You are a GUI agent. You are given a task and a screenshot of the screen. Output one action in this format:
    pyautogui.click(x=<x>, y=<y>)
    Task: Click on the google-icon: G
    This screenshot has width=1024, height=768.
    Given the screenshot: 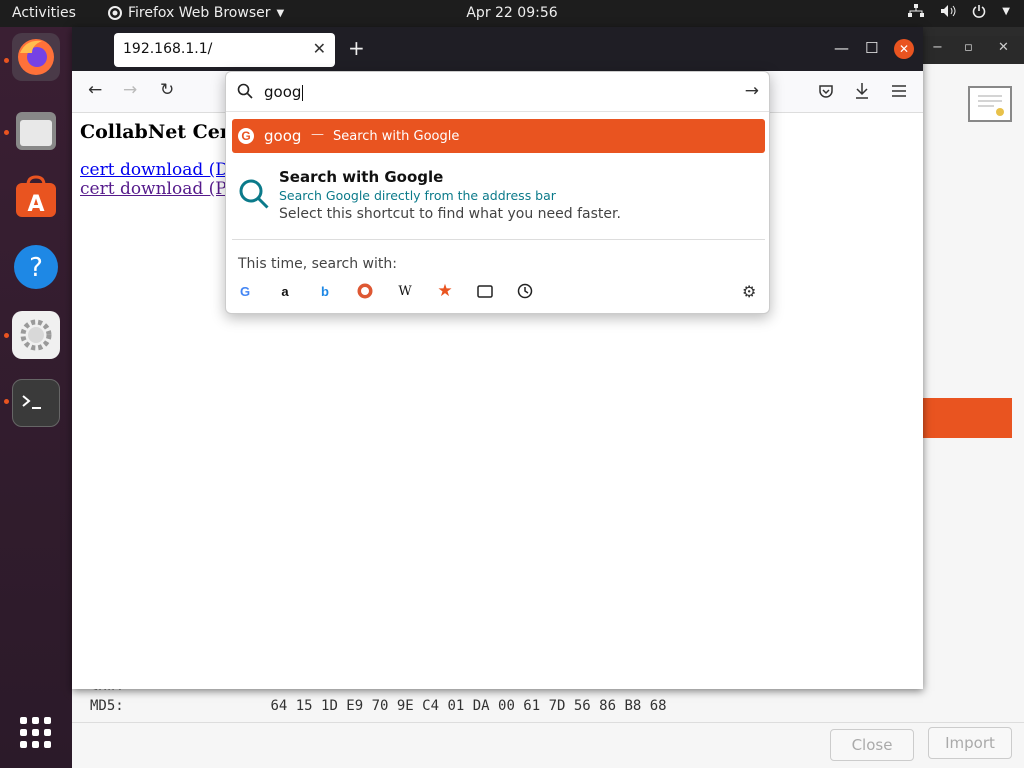 What is the action you would take?
    pyautogui.click(x=246, y=136)
    